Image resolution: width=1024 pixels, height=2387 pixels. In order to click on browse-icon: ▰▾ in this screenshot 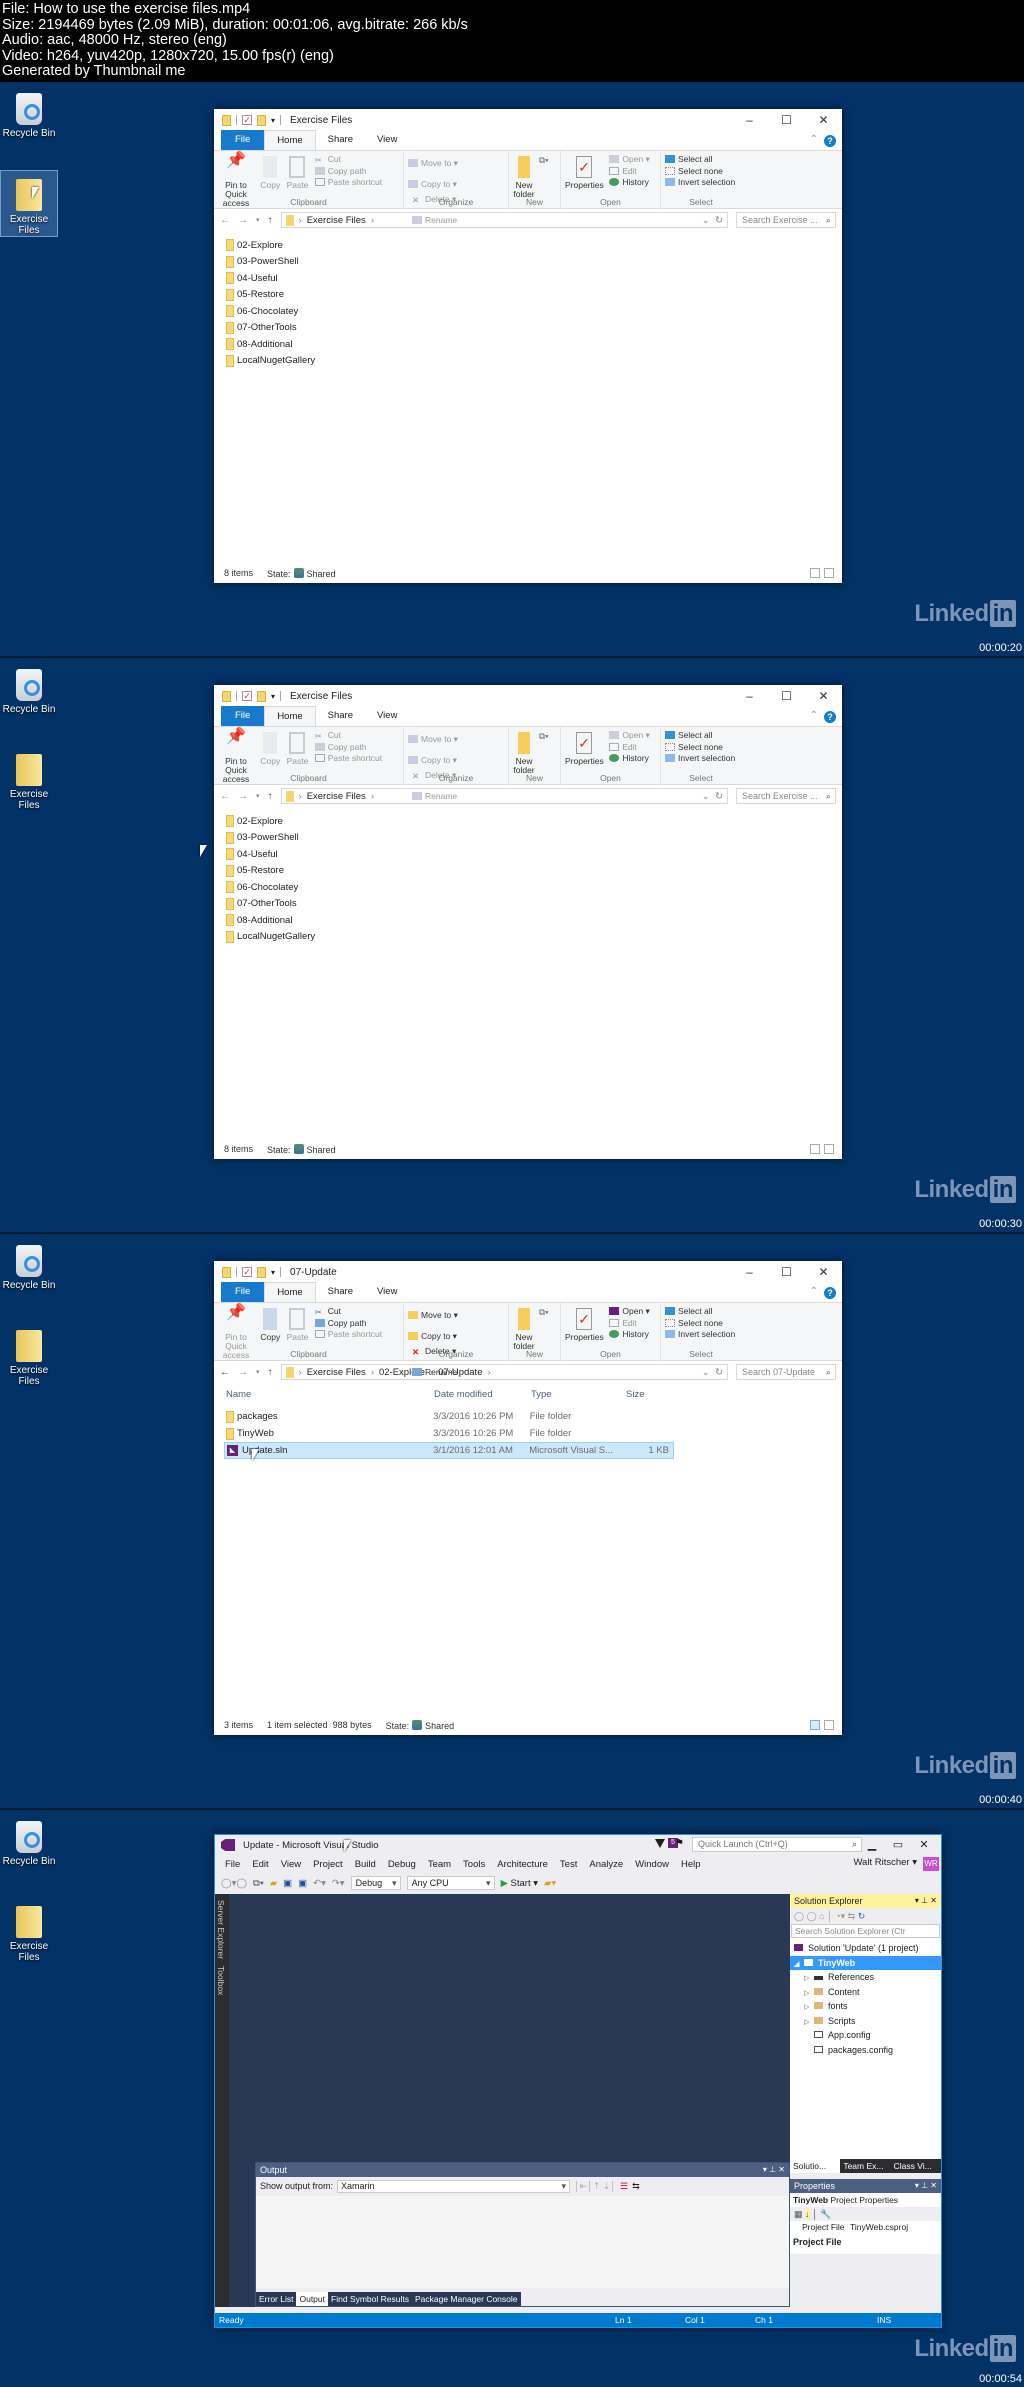, I will do `click(550, 1883)`.